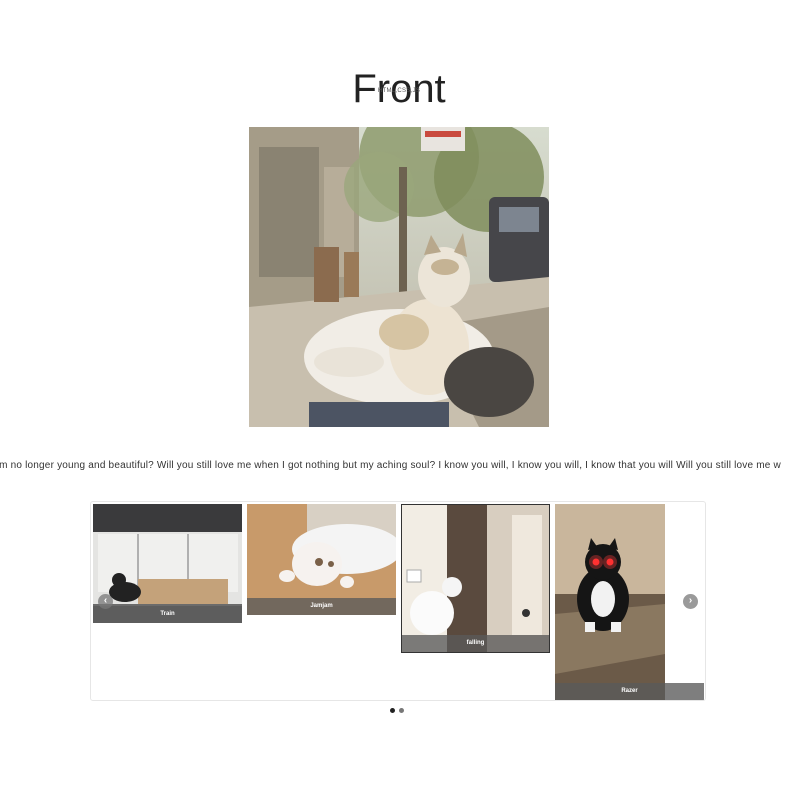 Image resolution: width=798 pixels, height=797 pixels. I want to click on razer-cat-photo-icon, so click(629, 602).